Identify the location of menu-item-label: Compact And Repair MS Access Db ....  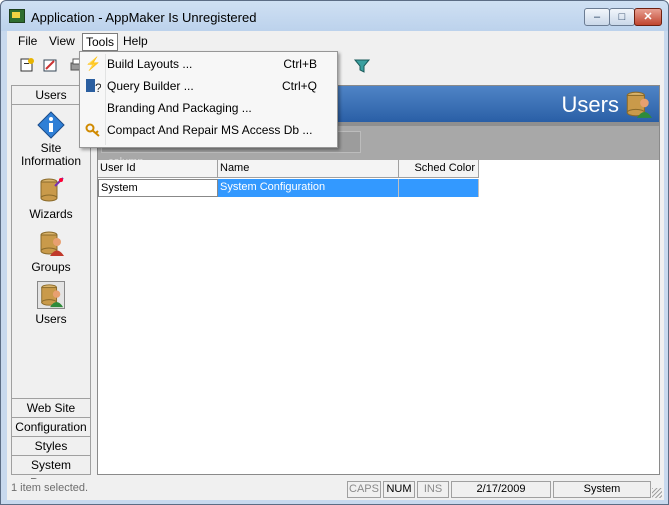
(210, 130).